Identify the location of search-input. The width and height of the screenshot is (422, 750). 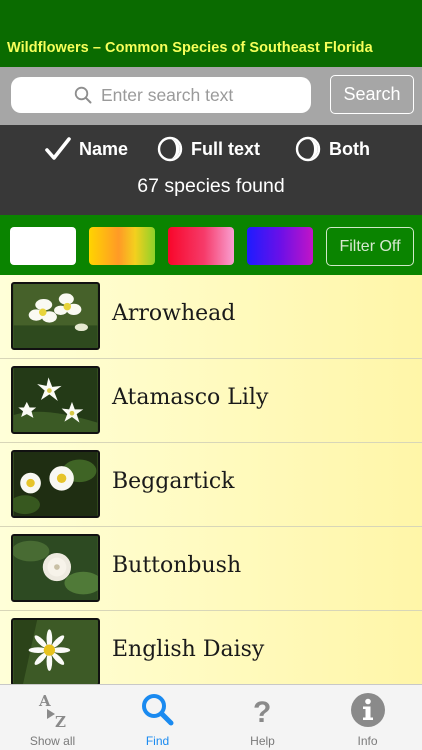
(201, 95).